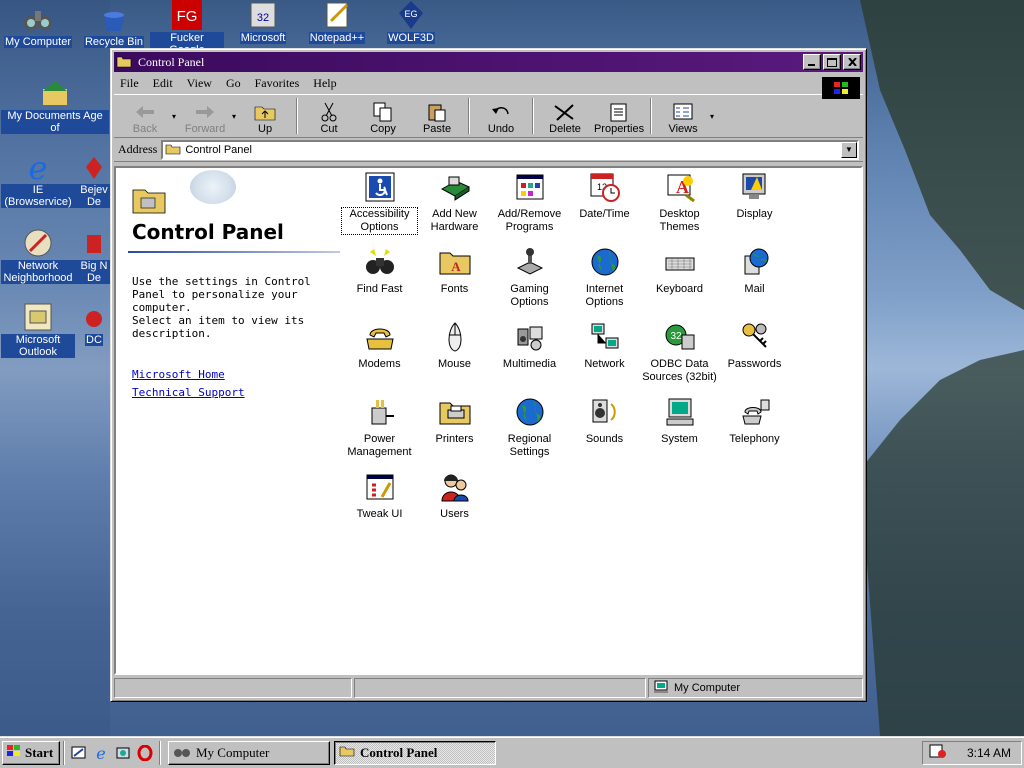 Image resolution: width=1024 pixels, height=768 pixels. Describe the element at coordinates (604, 420) in the screenshot. I see `cp-item-sounds: Sounds` at that location.